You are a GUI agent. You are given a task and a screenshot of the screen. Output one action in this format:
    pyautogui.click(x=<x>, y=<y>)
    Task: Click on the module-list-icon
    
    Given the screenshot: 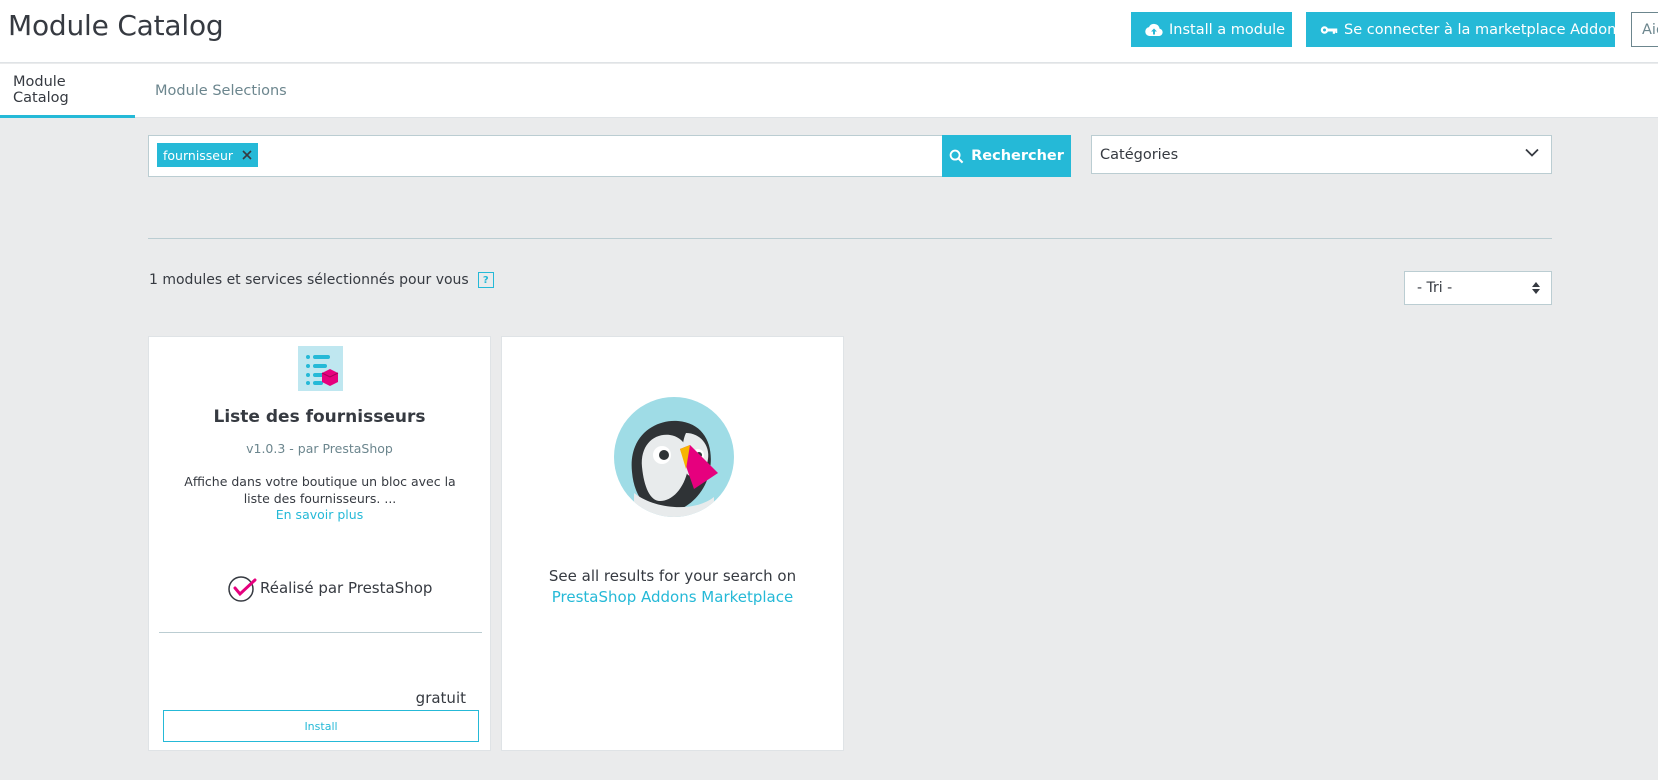 What is the action you would take?
    pyautogui.click(x=320, y=368)
    